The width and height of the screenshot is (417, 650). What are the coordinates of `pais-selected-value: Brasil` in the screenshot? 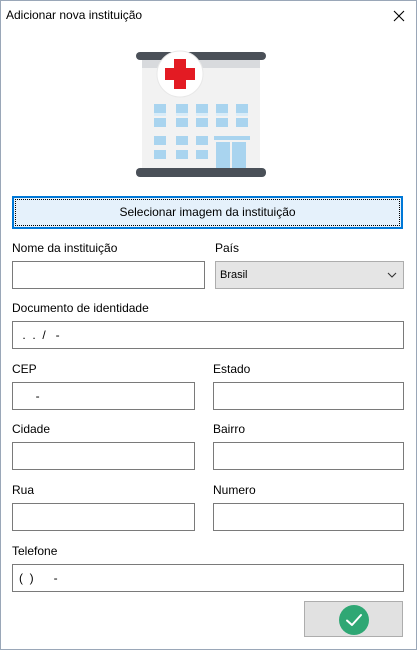 It's located at (234, 275).